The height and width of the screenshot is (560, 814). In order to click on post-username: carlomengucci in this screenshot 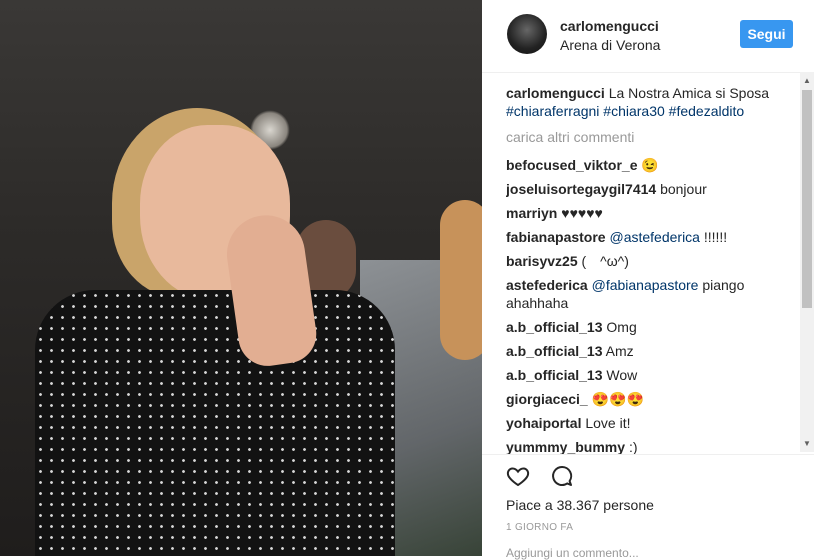, I will do `click(609, 26)`.